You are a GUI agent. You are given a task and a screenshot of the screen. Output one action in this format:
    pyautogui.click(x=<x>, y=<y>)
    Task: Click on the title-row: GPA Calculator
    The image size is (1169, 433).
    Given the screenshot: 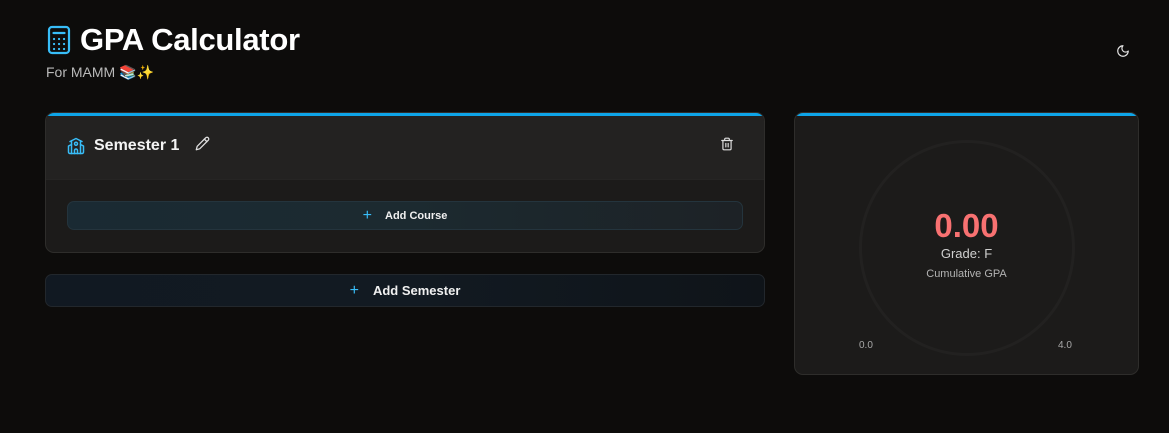 What is the action you would take?
    pyautogui.click(x=173, y=40)
    